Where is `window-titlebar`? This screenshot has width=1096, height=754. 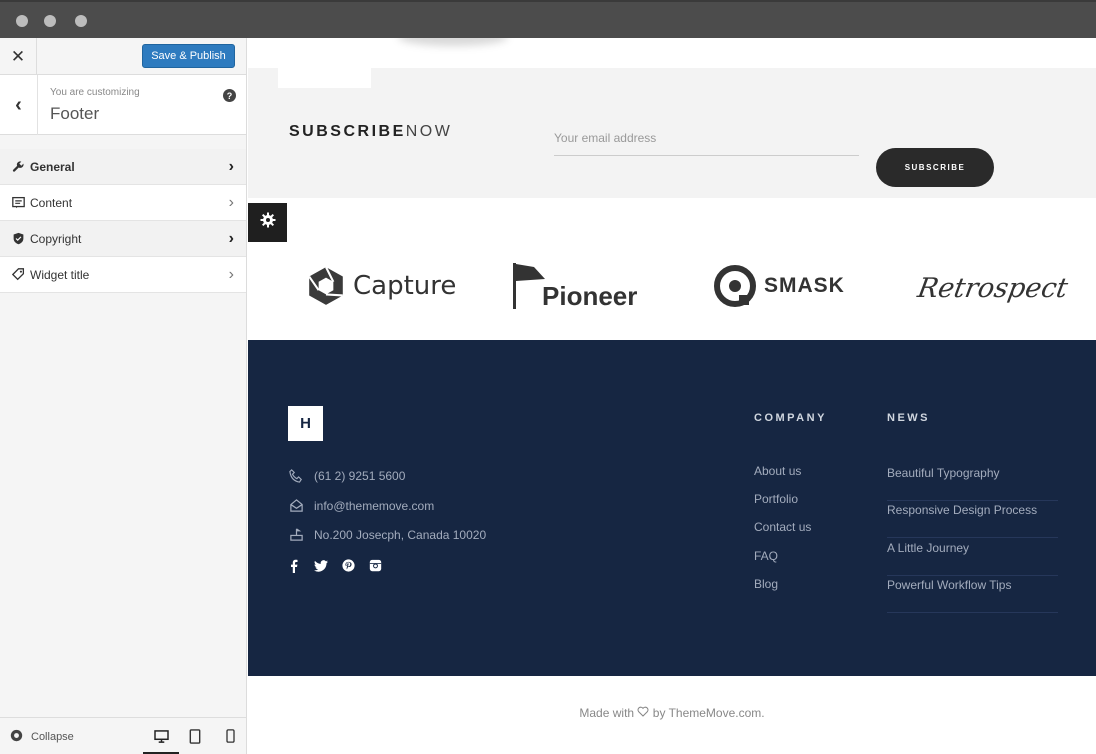
window-titlebar is located at coordinates (548, 19).